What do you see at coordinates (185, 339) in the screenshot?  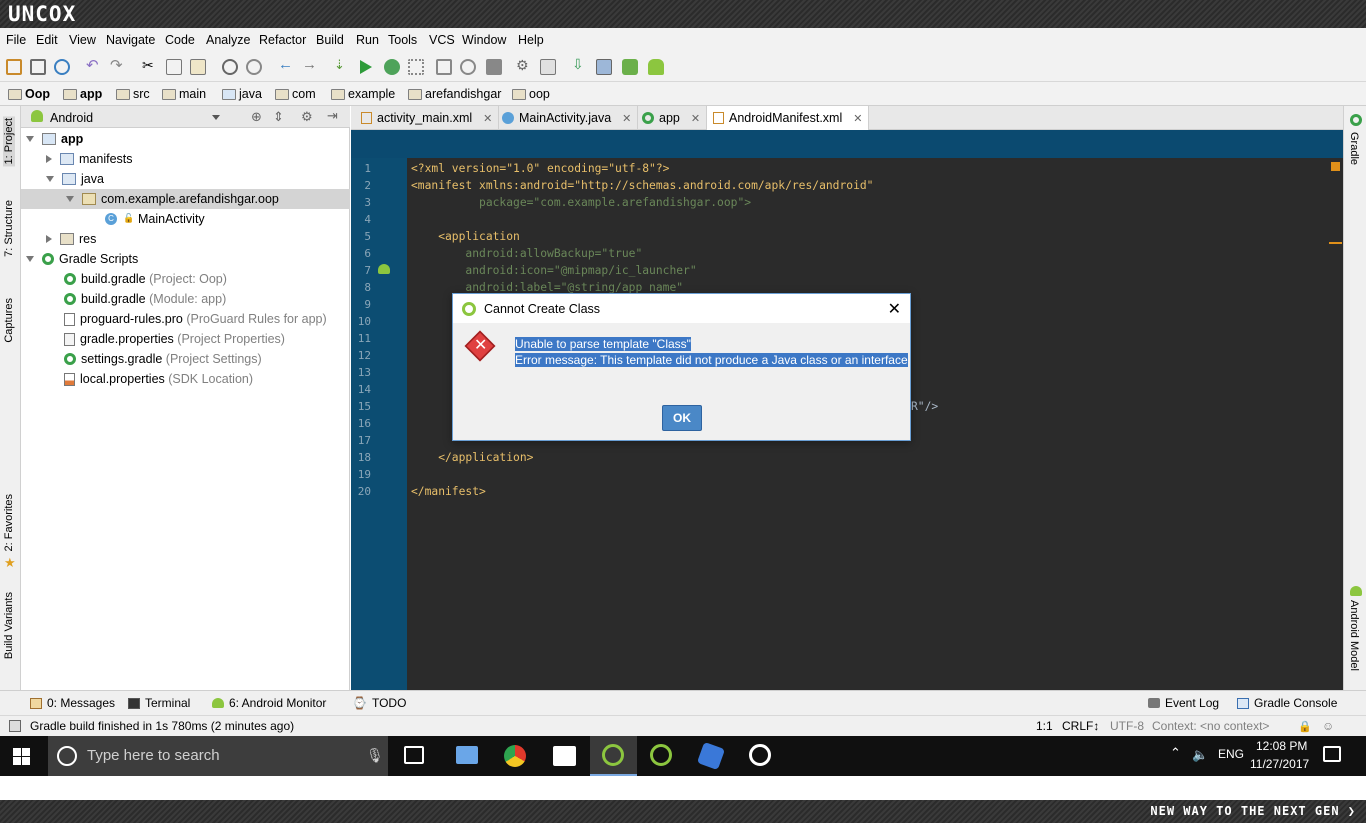 I see `tree-item-gradle-properties: gradle.properties (Project Properties)` at bounding box center [185, 339].